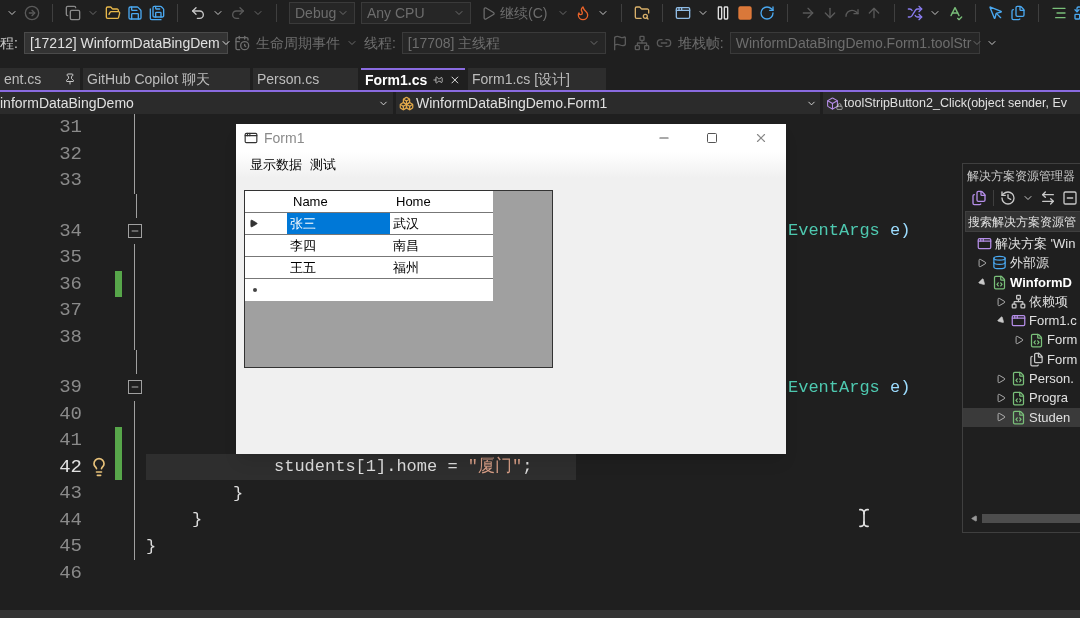 The image size is (1080, 618). Describe the element at coordinates (196, 103) in the screenshot. I see `project-dropdown: informDataBingDemo` at that location.